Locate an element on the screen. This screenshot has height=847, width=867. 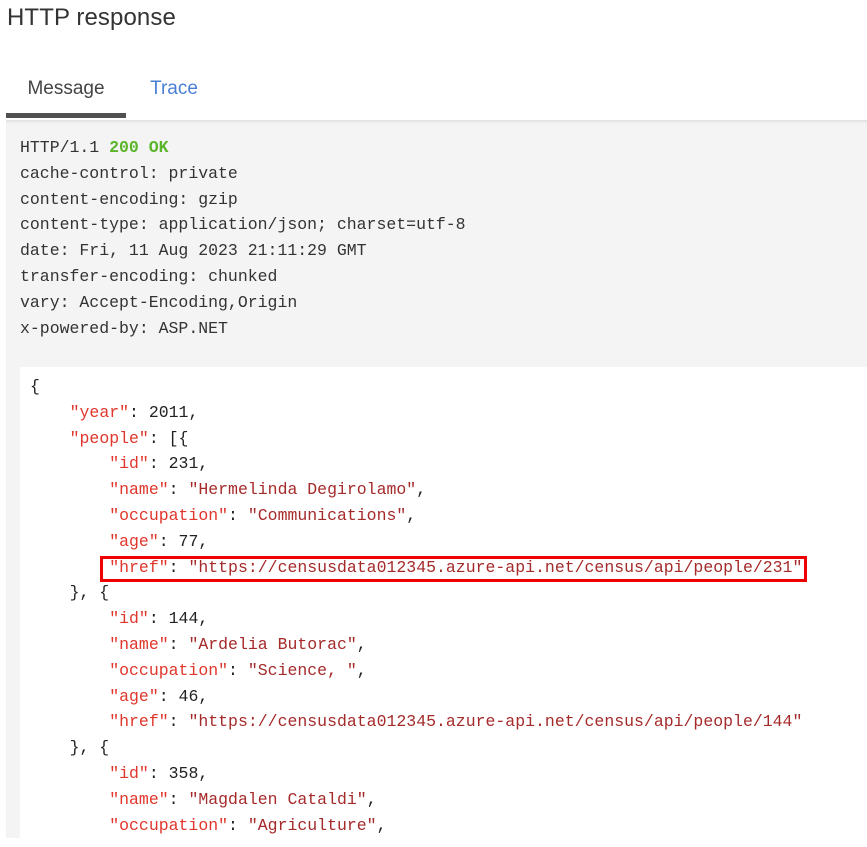
json-field-name: "name": "Hermelinda Degirolamo", is located at coordinates (416, 490).